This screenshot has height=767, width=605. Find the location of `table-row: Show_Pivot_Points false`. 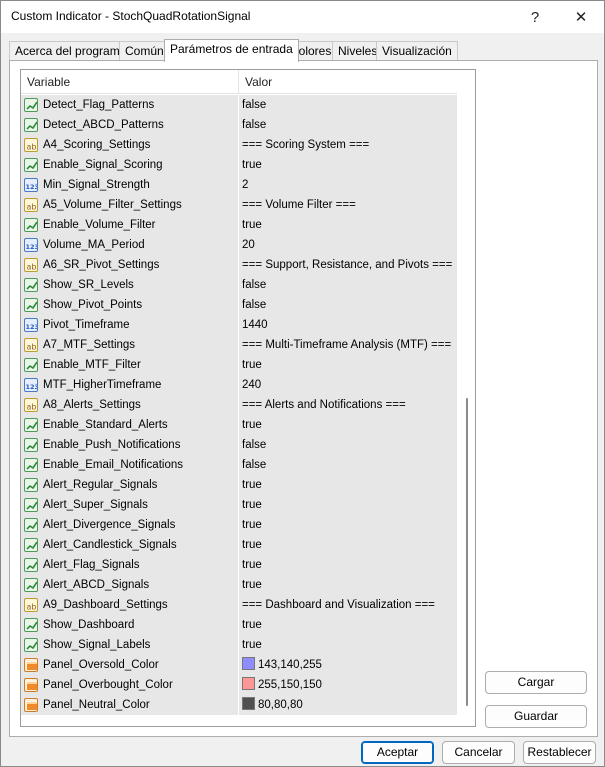

table-row: Show_Pivot_Points false is located at coordinates (239, 305).